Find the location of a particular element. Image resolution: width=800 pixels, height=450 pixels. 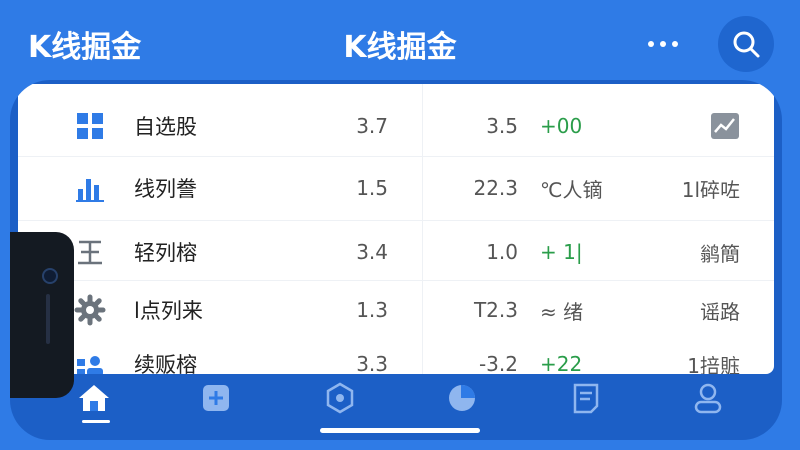

tab-analysis is located at coordinates (462, 398).